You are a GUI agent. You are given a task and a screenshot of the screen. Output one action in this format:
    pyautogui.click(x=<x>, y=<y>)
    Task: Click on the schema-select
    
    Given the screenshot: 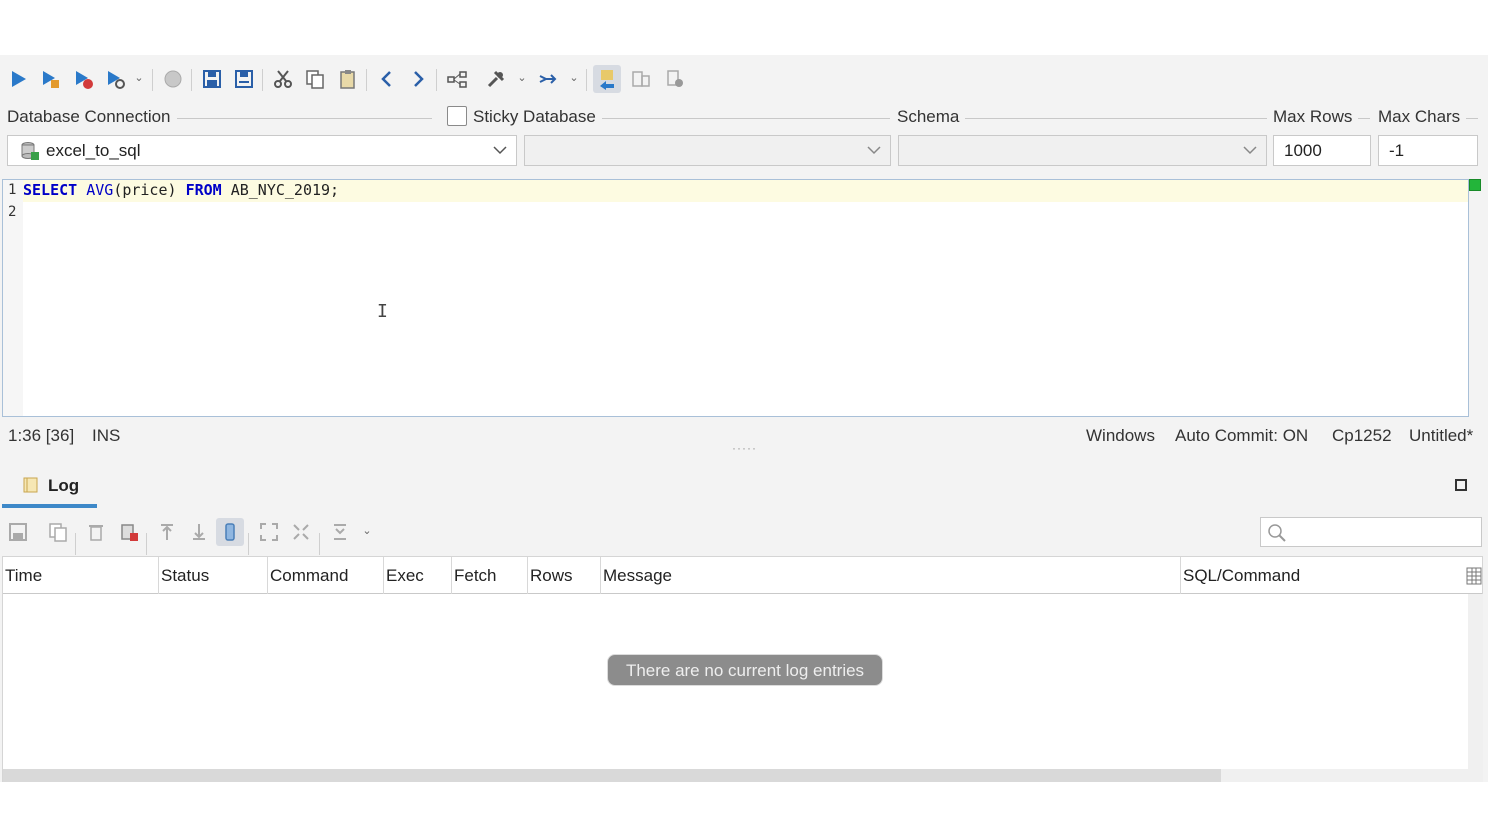 What is the action you would take?
    pyautogui.click(x=1082, y=150)
    